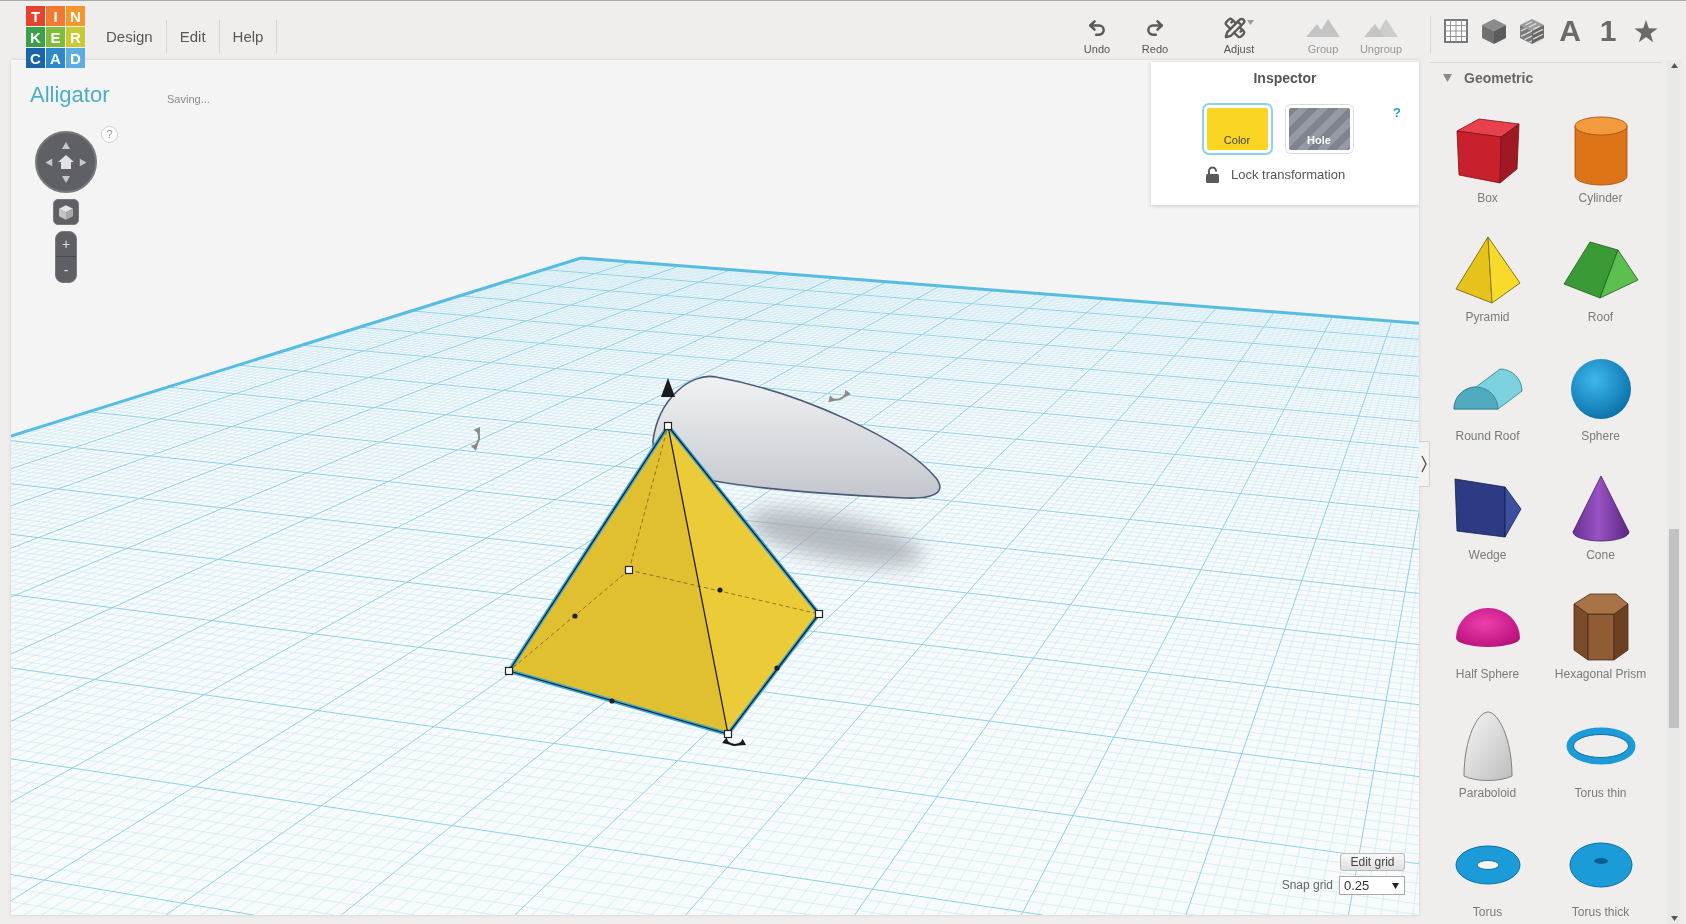  Describe the element at coordinates (1674, 65) in the screenshot. I see `scroll-up-icon` at that location.